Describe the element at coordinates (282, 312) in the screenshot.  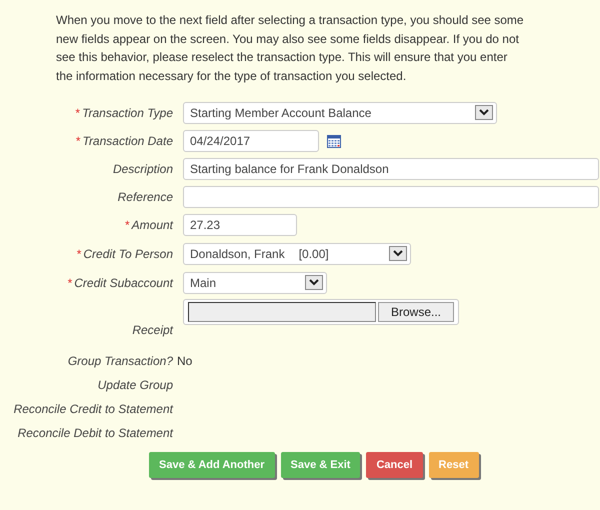
I see `input-field` at that location.